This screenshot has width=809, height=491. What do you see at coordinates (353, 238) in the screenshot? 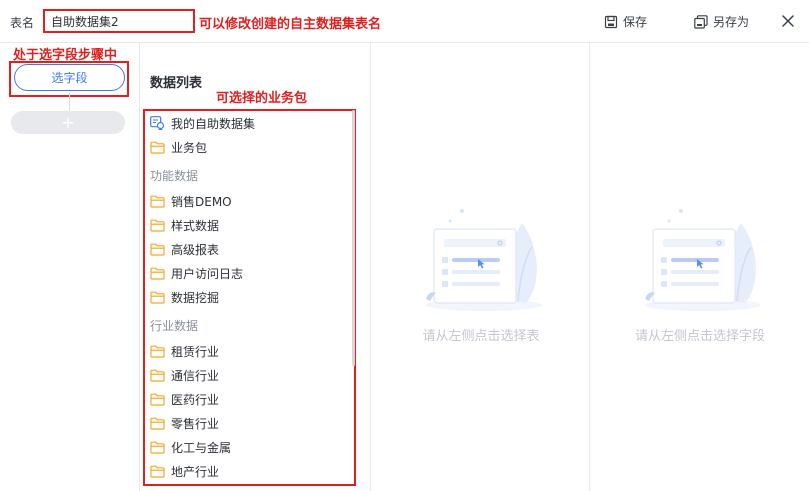
I see `data-list-scrollbar` at bounding box center [353, 238].